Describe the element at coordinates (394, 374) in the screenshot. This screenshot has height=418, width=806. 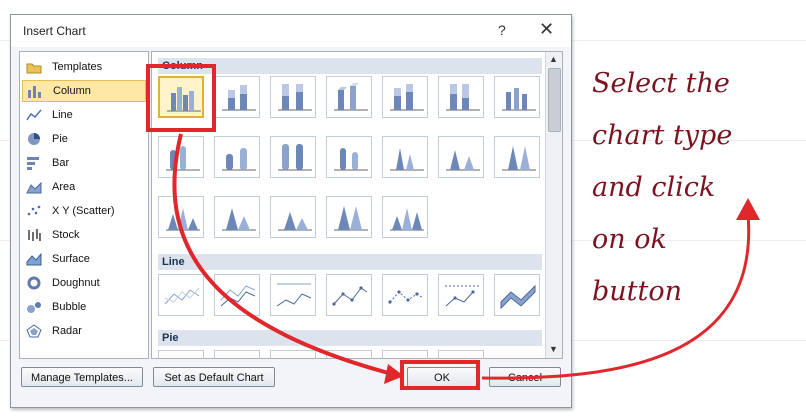
I see `arrow-to-ok-head` at that location.